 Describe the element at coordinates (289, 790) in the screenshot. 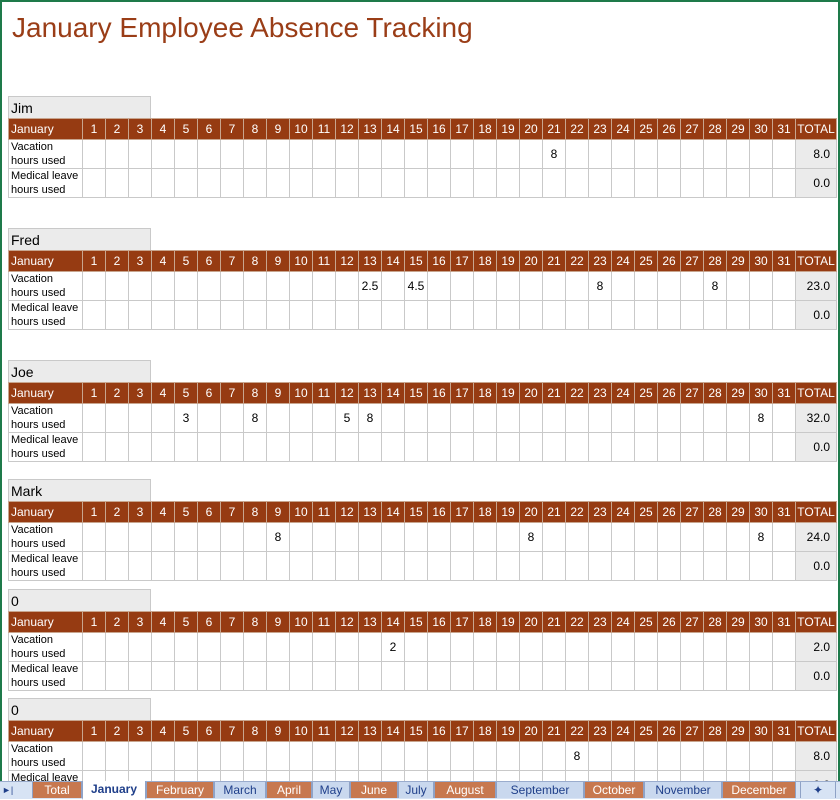

I see `tab-april: April` at that location.